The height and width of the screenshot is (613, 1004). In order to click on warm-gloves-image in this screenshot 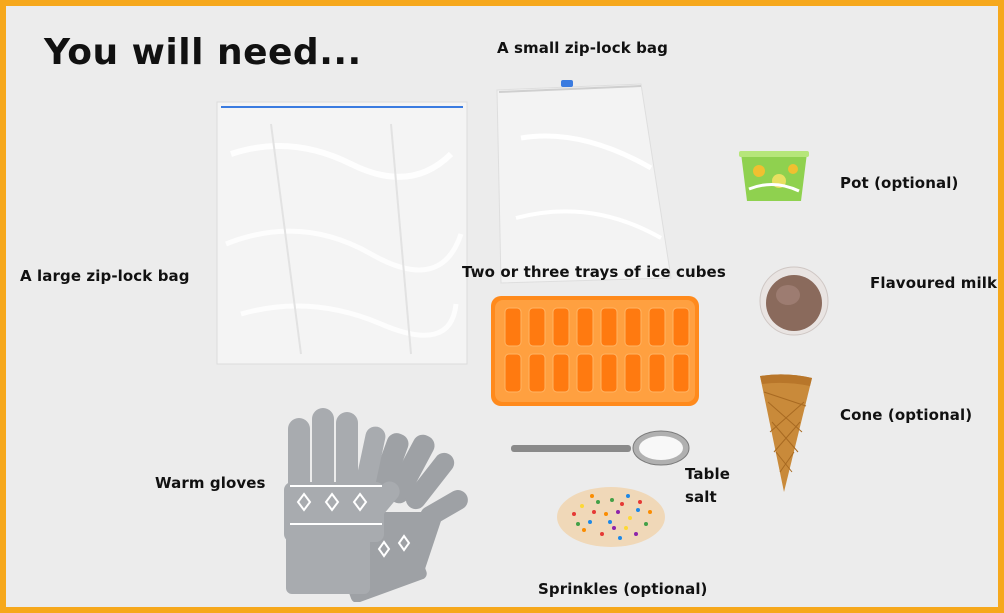, I will do `click(379, 502)`.